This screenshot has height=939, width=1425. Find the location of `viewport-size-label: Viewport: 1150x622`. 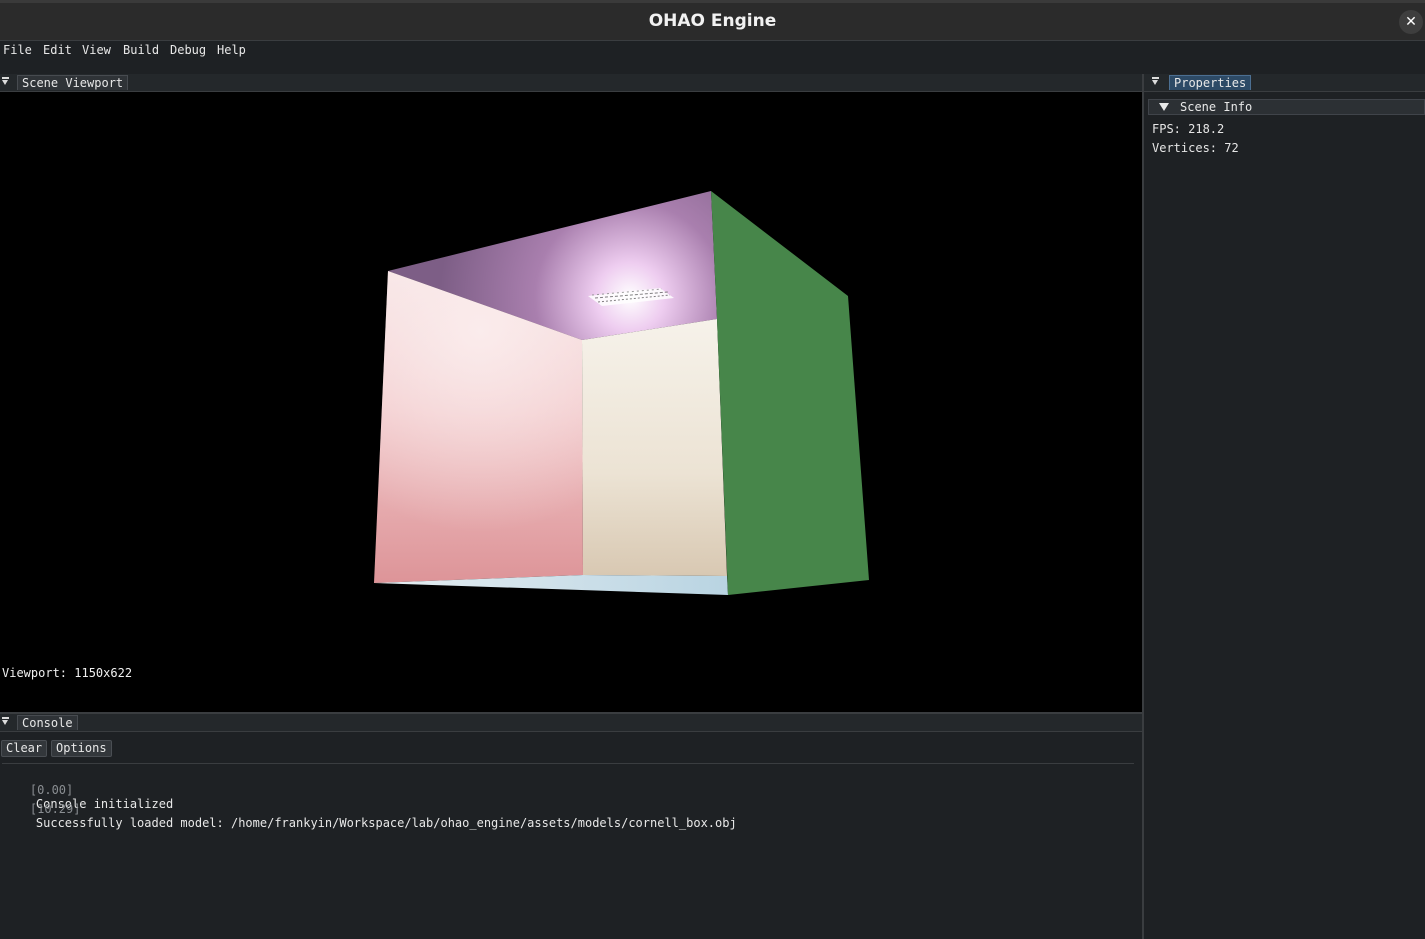

viewport-size-label: Viewport: 1150x622 is located at coordinates (67, 673).